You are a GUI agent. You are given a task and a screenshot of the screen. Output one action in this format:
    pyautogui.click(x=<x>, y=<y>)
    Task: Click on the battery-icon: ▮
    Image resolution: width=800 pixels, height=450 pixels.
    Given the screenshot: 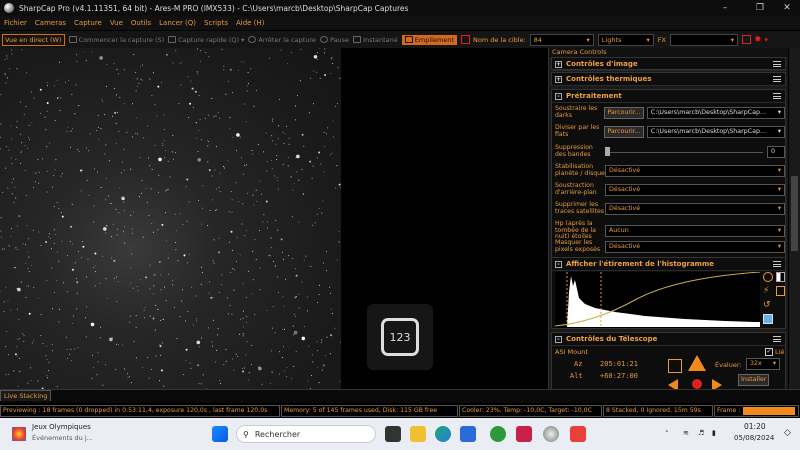 What is the action you would take?
    pyautogui.click(x=714, y=433)
    